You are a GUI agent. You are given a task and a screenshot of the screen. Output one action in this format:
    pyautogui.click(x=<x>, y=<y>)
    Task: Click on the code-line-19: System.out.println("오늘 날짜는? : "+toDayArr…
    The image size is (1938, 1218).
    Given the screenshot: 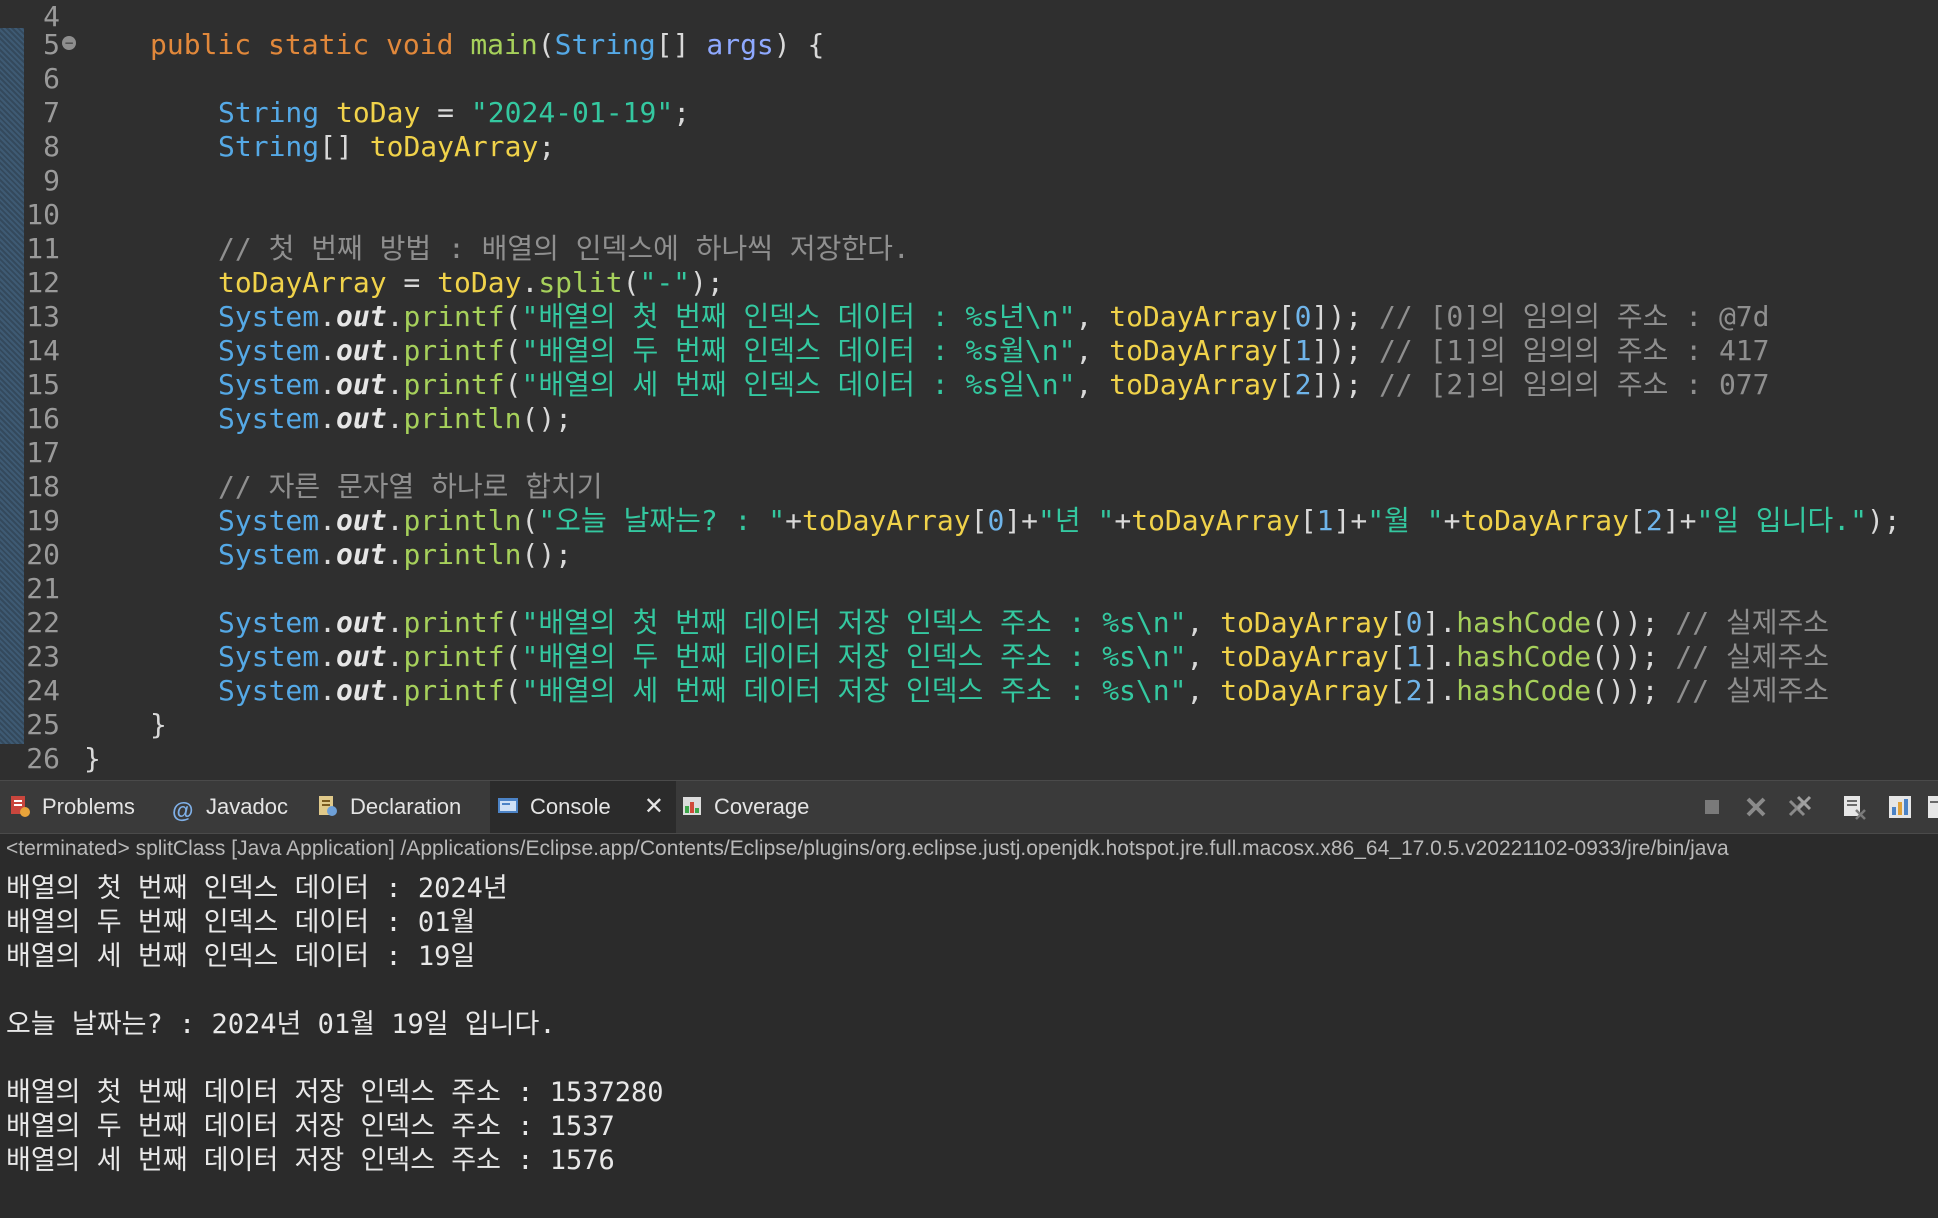 What is the action you would take?
    pyautogui.click(x=1059, y=521)
    